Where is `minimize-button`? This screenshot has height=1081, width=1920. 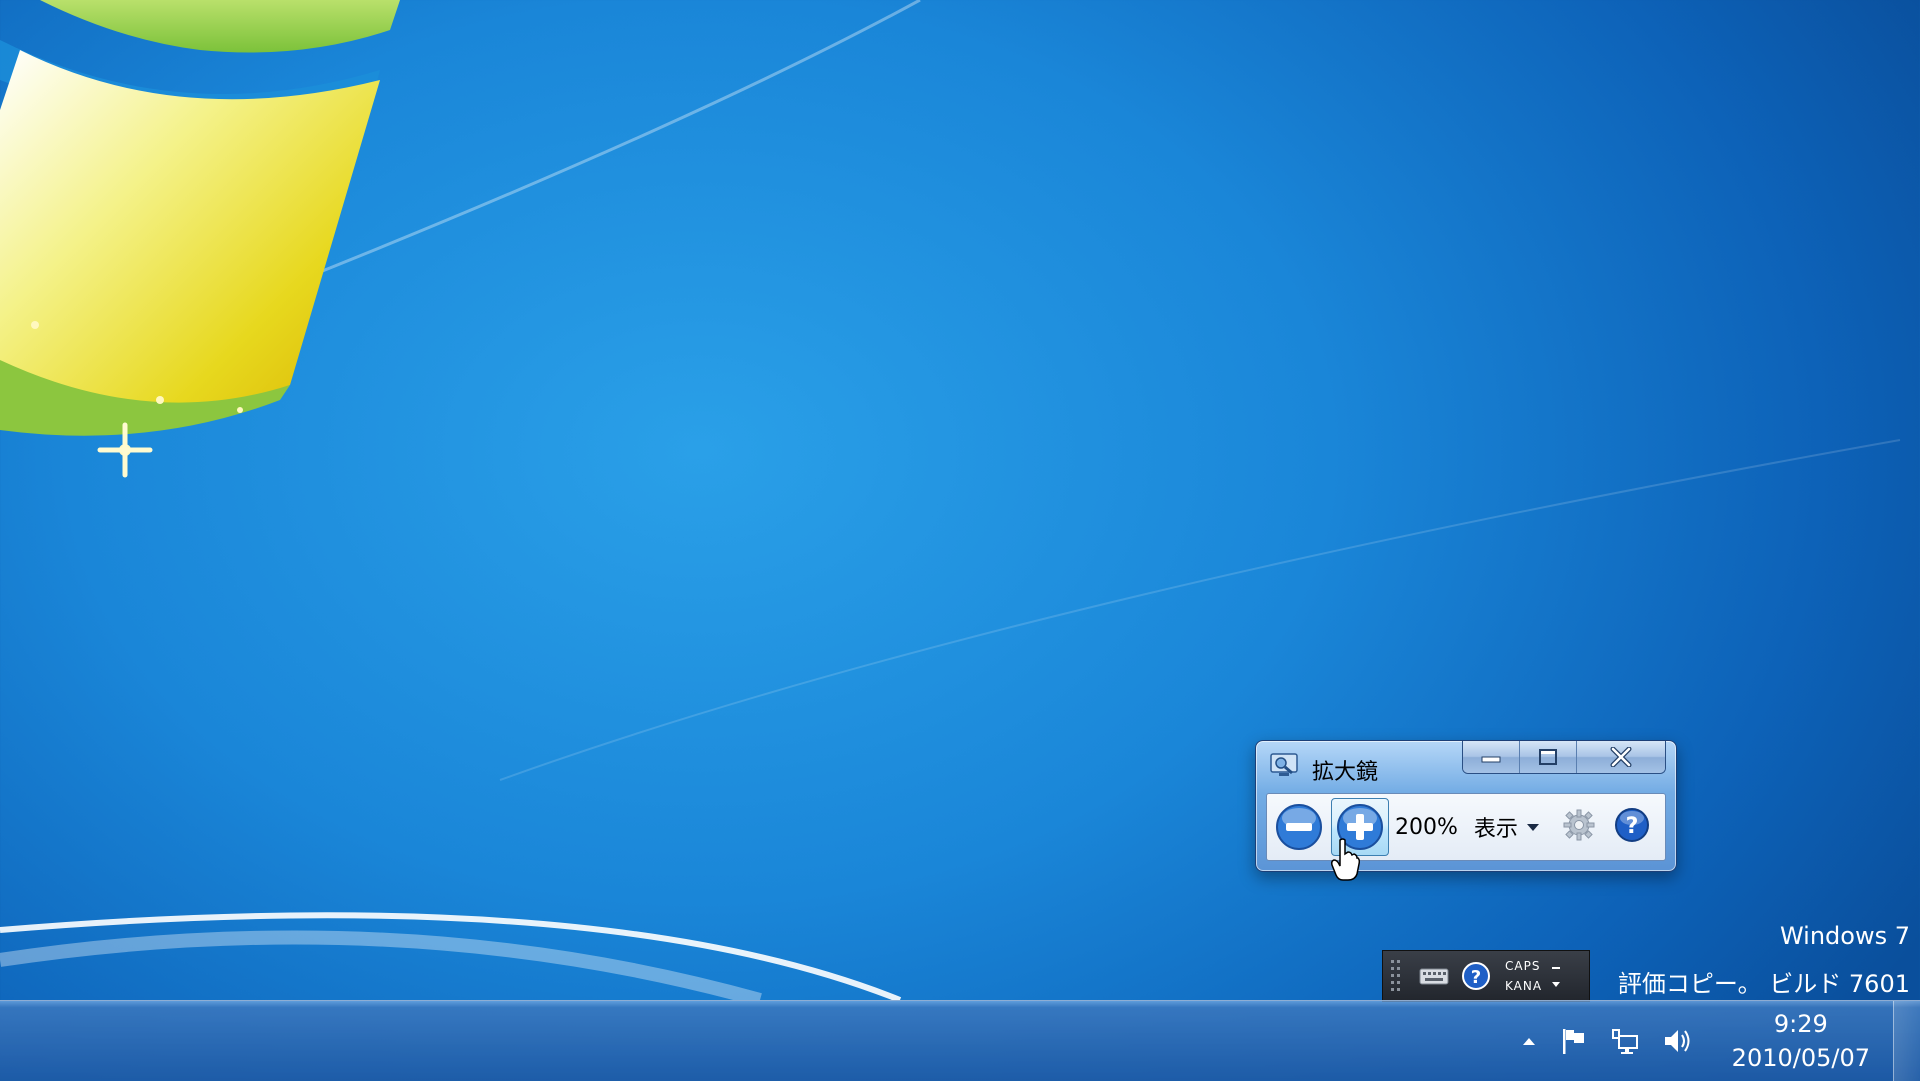
minimize-button is located at coordinates (1491, 757).